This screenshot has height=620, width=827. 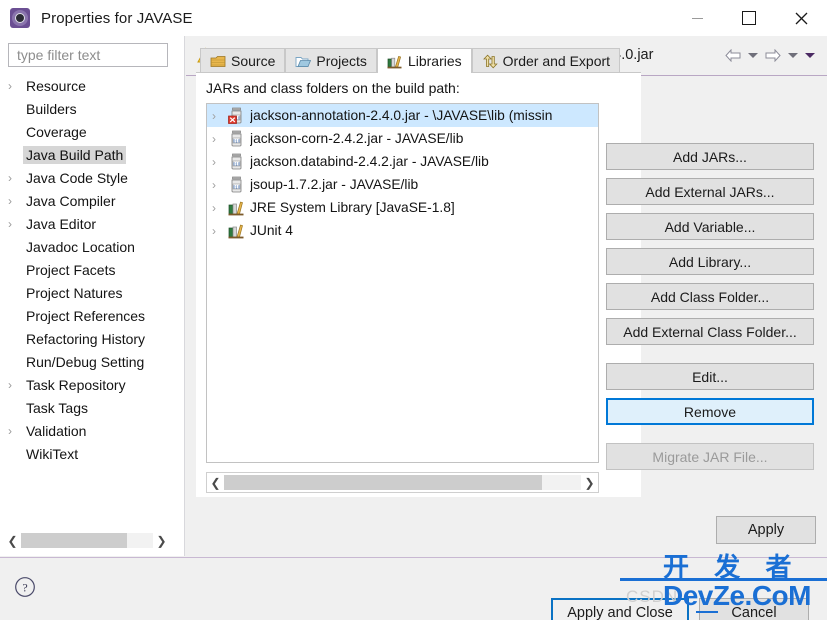 I want to click on search-input, so click(x=88, y=55).